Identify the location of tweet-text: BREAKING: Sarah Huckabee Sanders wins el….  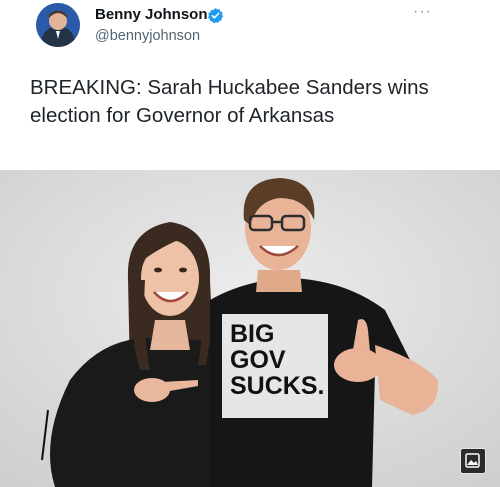
(229, 101).